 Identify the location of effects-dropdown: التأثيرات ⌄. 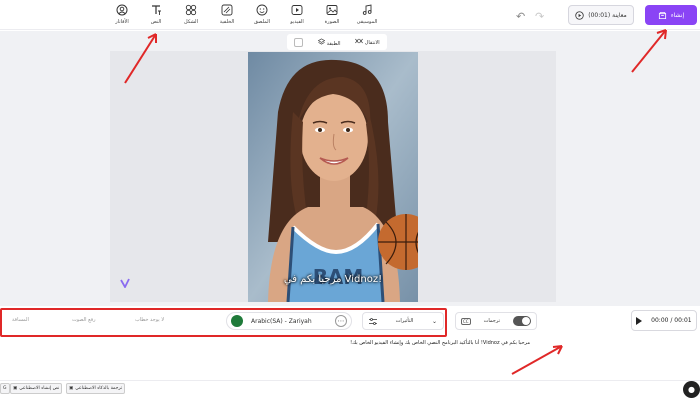
(403, 321).